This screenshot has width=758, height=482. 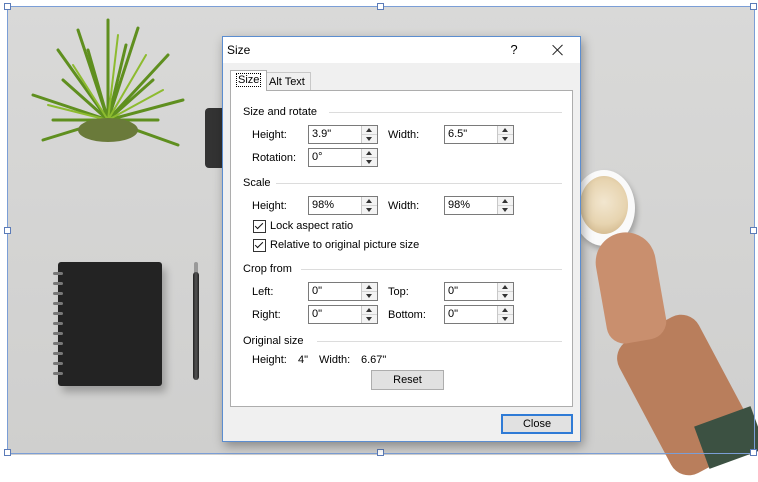 I want to click on rotation-label: Rotation:, so click(x=274, y=158).